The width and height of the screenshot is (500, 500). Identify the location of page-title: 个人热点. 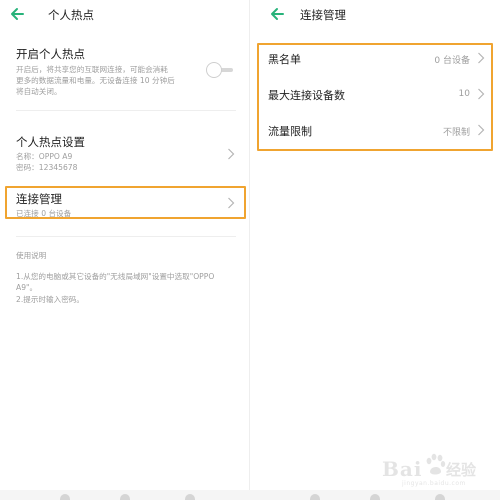
(71, 15).